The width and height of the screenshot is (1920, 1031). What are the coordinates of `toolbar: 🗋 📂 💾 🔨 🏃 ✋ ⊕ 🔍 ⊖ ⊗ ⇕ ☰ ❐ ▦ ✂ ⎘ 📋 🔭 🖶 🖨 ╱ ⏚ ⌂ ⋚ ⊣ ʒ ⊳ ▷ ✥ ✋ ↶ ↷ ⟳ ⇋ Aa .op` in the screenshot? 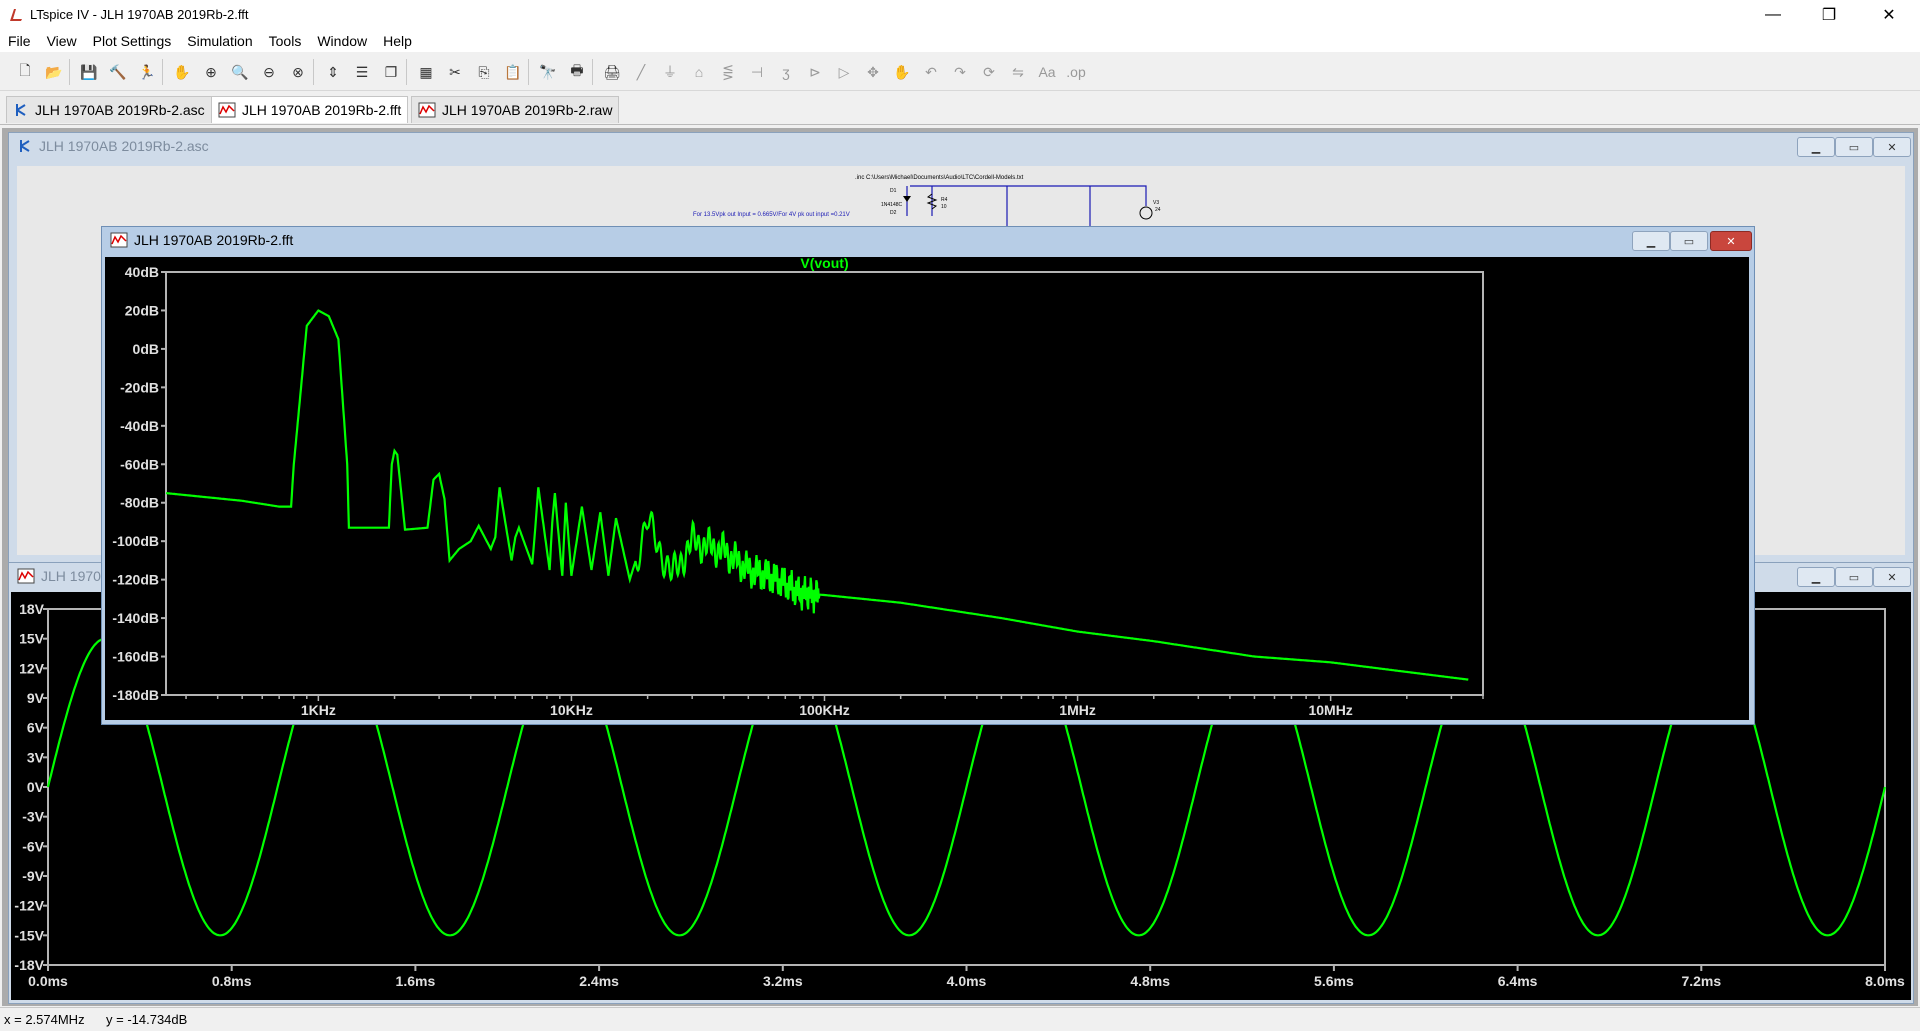 It's located at (960, 72).